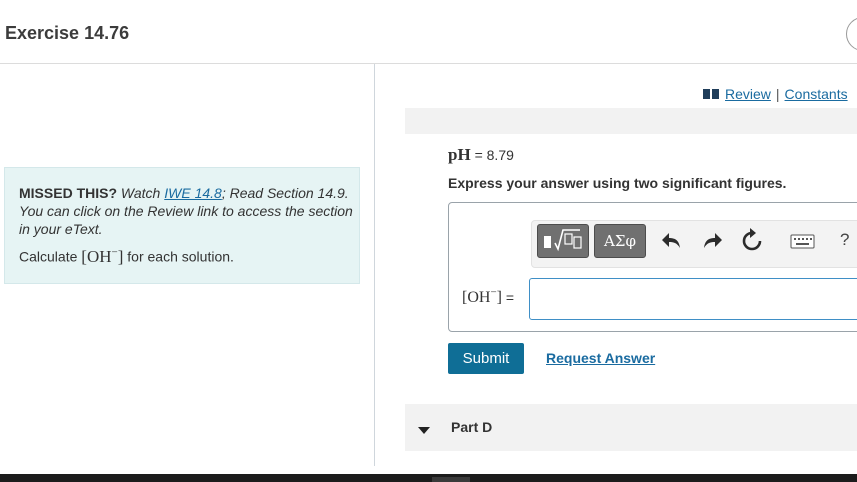 The height and width of the screenshot is (482, 857). What do you see at coordinates (600, 358) in the screenshot?
I see `request-answer-link: Request Answer` at bounding box center [600, 358].